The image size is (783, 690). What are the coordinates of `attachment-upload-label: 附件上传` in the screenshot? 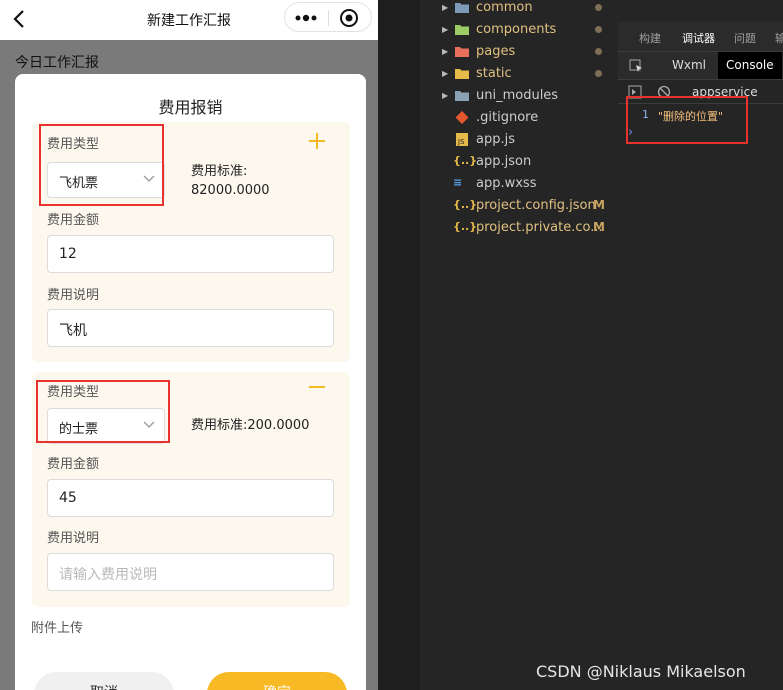 It's located at (57, 626).